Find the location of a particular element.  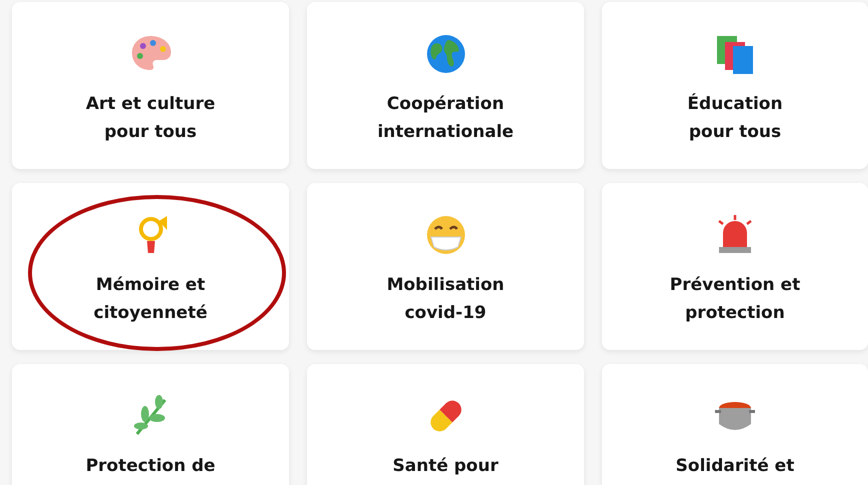

category-label: Mobilisation covid-19 is located at coordinates (445, 299).